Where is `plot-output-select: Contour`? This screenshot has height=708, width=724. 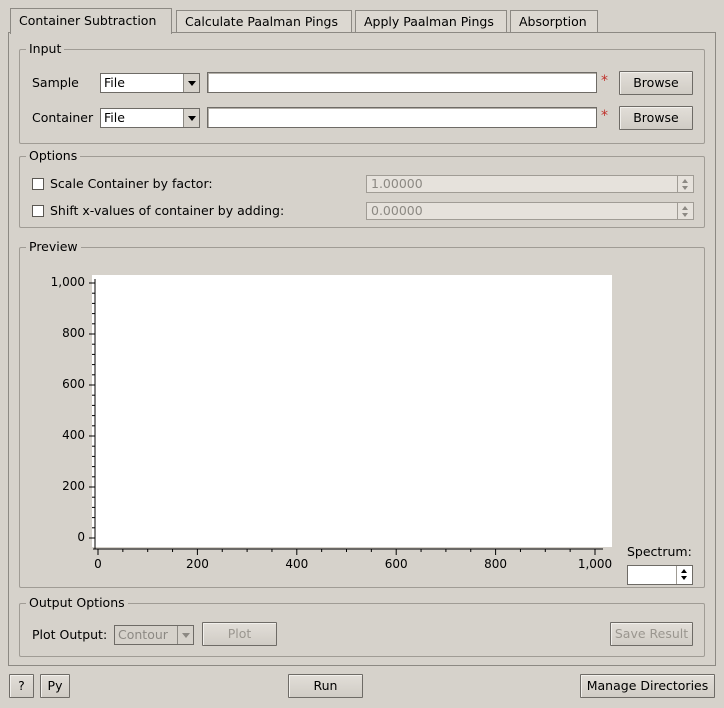
plot-output-select: Contour is located at coordinates (154, 635).